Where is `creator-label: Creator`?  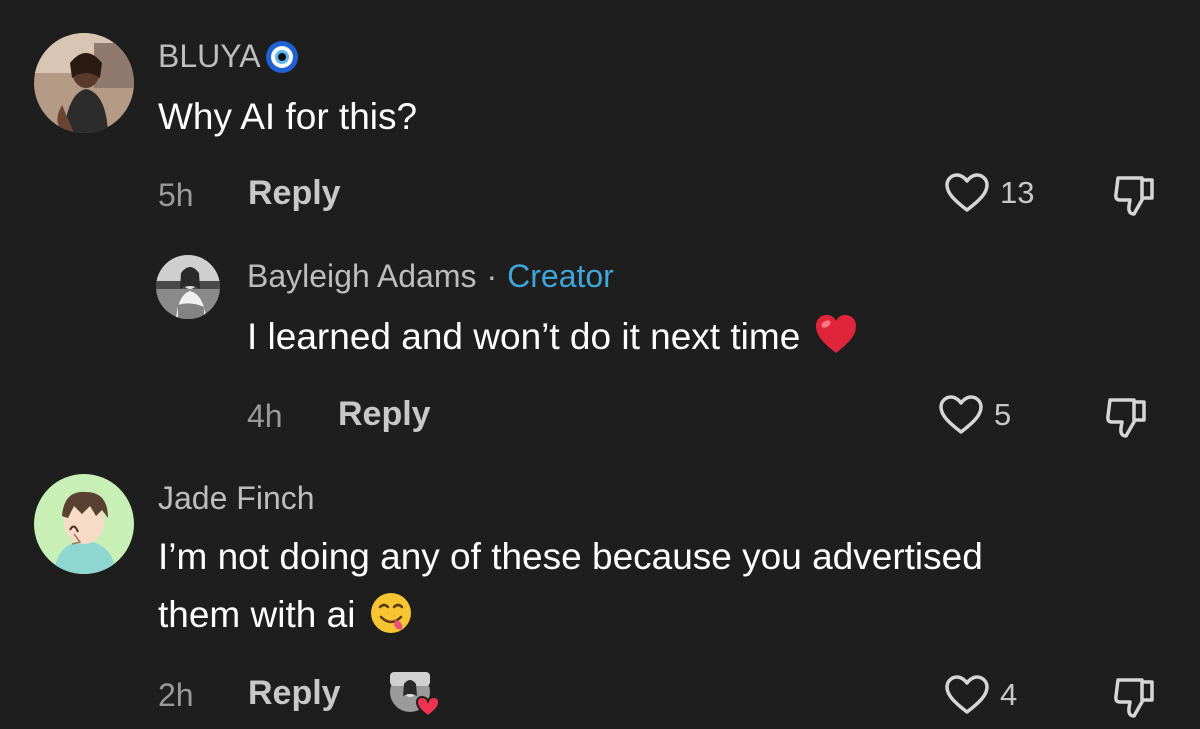
creator-label: Creator is located at coordinates (560, 276).